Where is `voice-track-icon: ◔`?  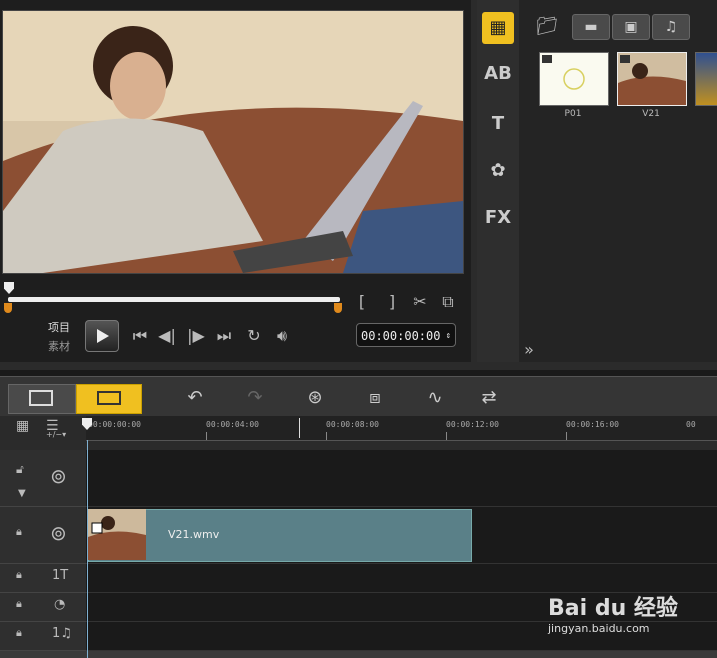
voice-track-icon: ◔ is located at coordinates (59, 604).